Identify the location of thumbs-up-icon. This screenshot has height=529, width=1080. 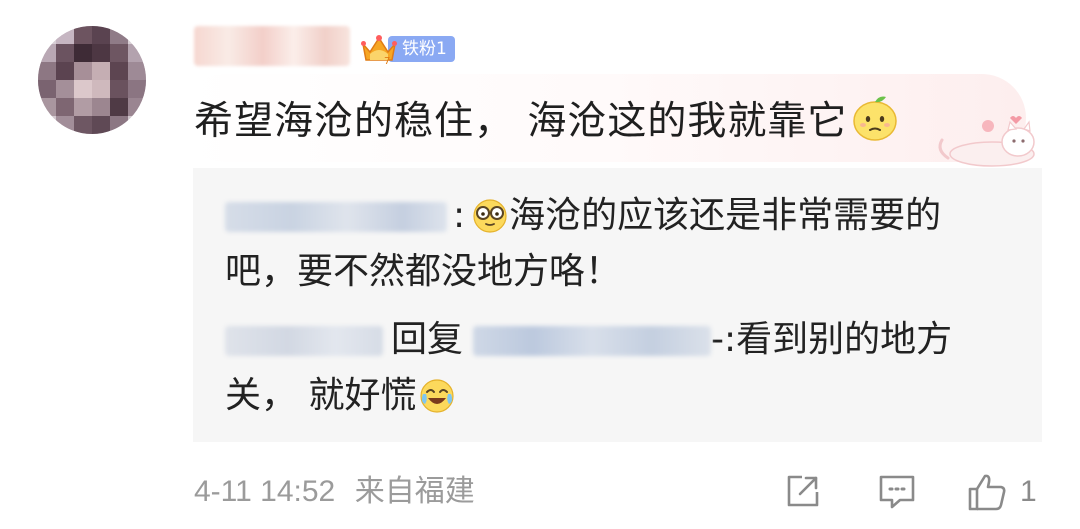
(987, 492).